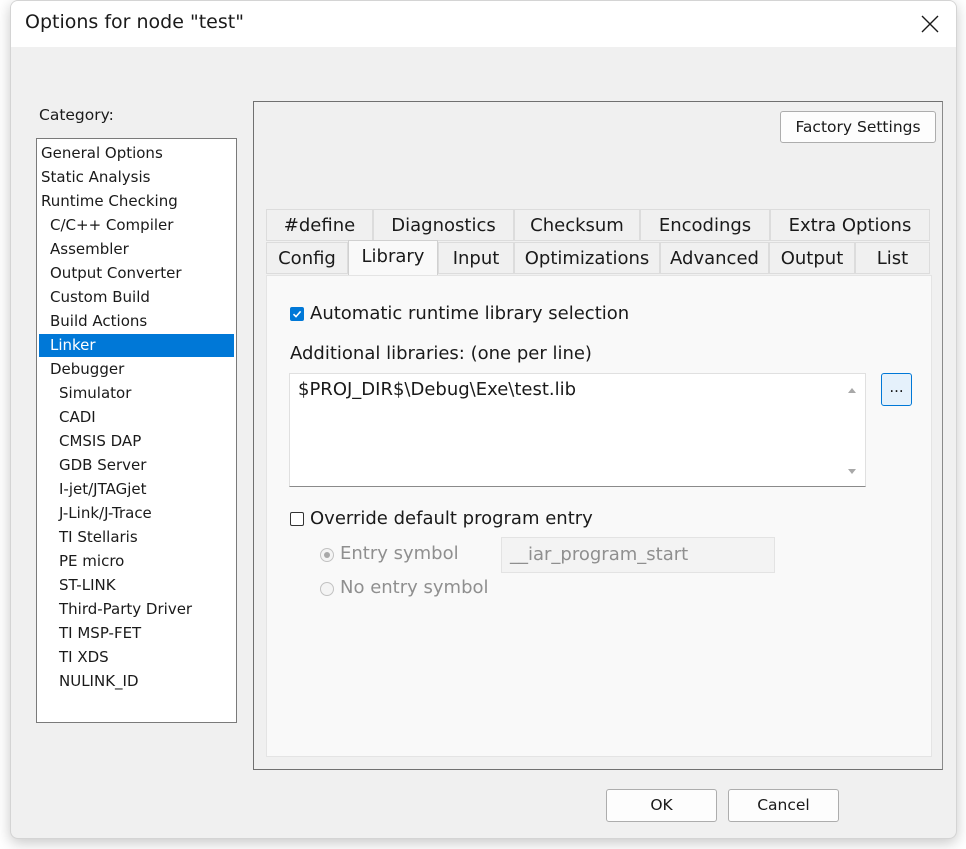 This screenshot has width=966, height=849. What do you see at coordinates (136, 273) in the screenshot?
I see `category-item-output-converter: Output Converter` at bounding box center [136, 273].